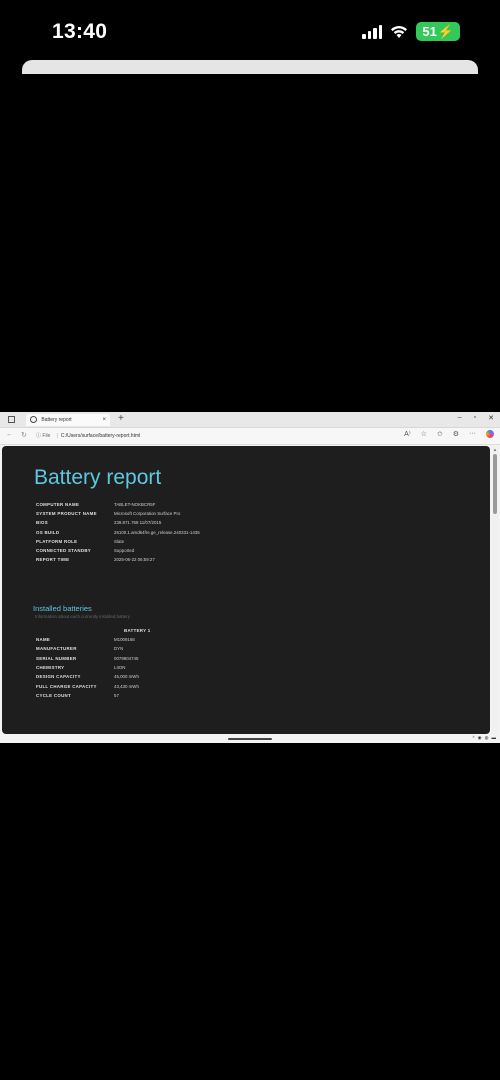 The height and width of the screenshot is (1080, 500). What do you see at coordinates (456, 434) in the screenshot?
I see `extensions-icon: ⚙` at bounding box center [456, 434].